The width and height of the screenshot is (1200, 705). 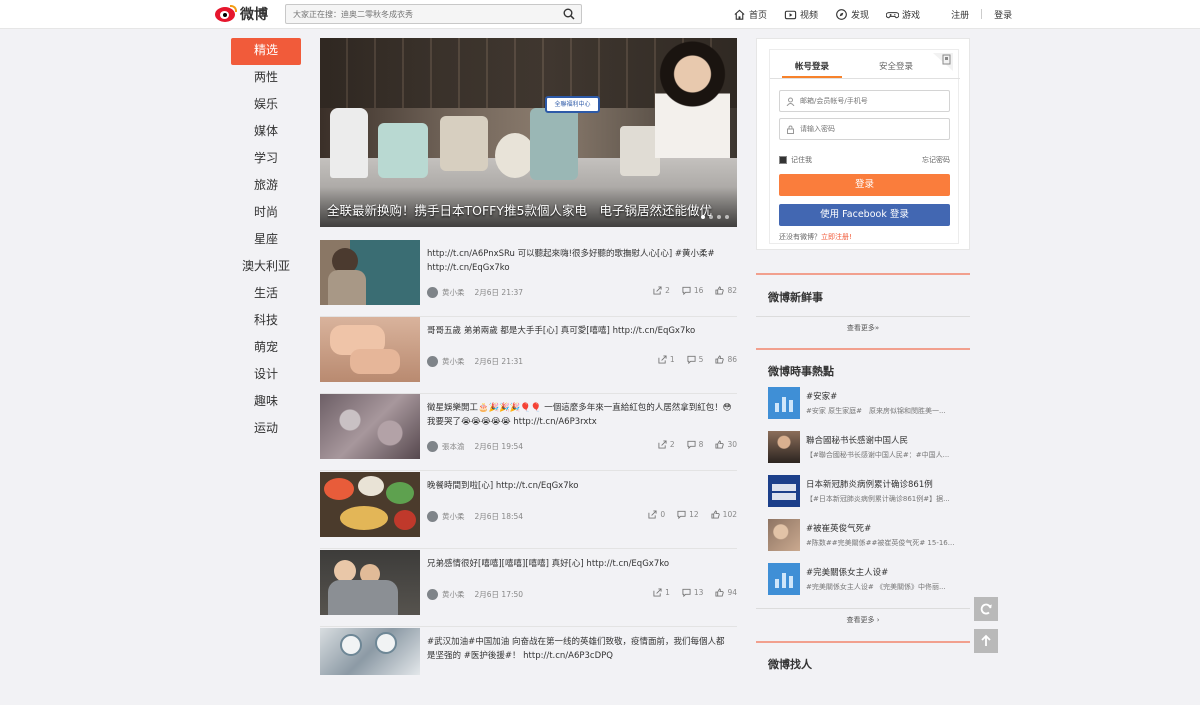 What do you see at coordinates (266, 294) in the screenshot?
I see `category-item-life: 生活` at bounding box center [266, 294].